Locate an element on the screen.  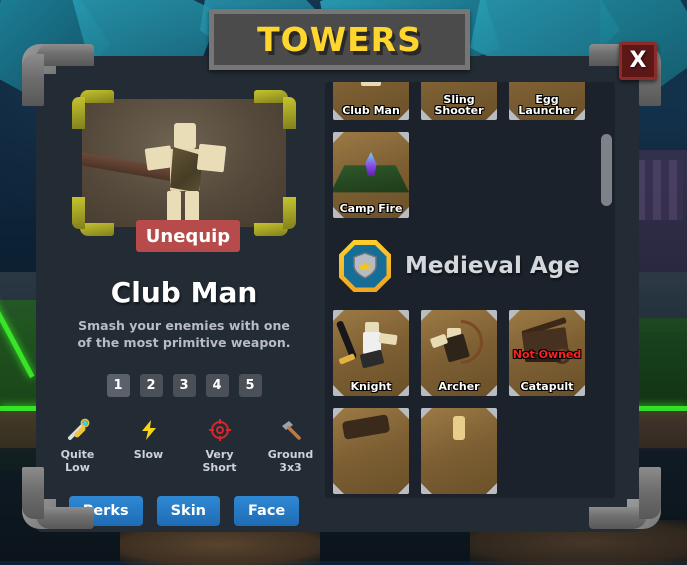
shield-crown-icon is located at coordinates (365, 266).